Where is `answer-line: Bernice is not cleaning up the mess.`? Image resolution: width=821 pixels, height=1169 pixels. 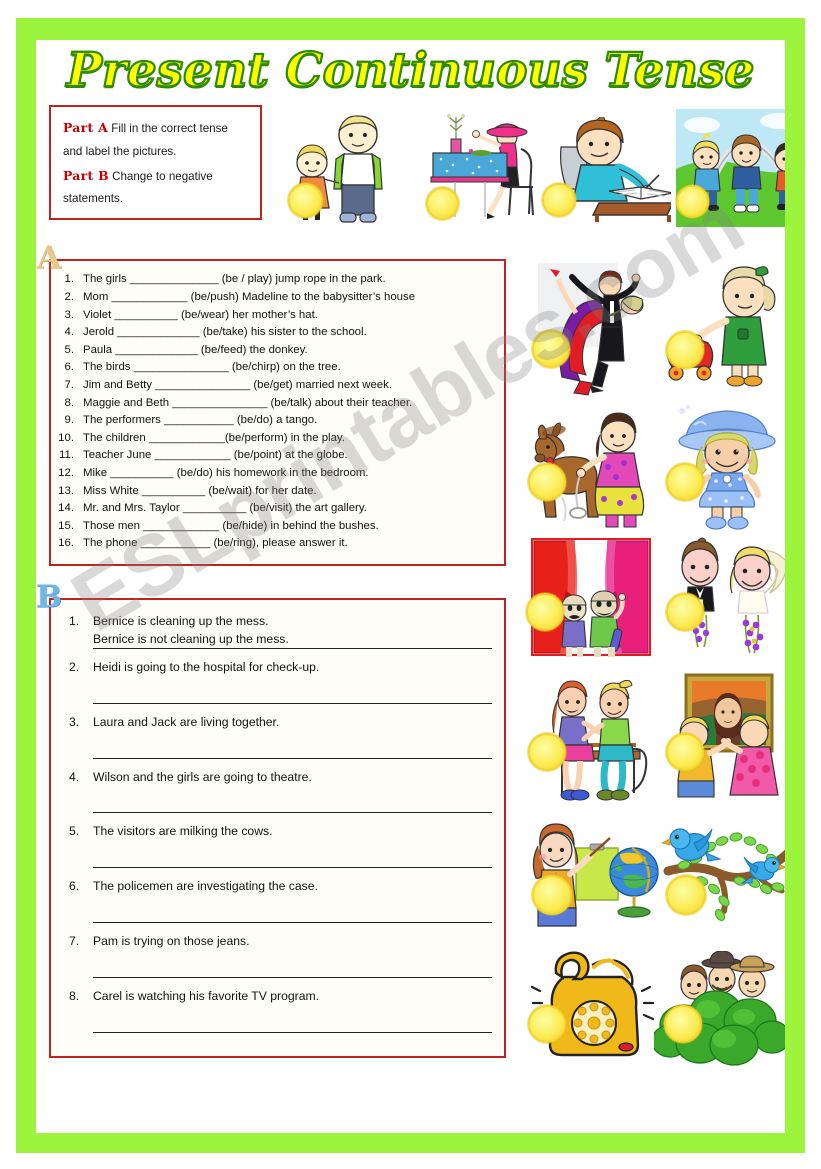
answer-line: Bernice is not cleaning up the mess. is located at coordinates (292, 640).